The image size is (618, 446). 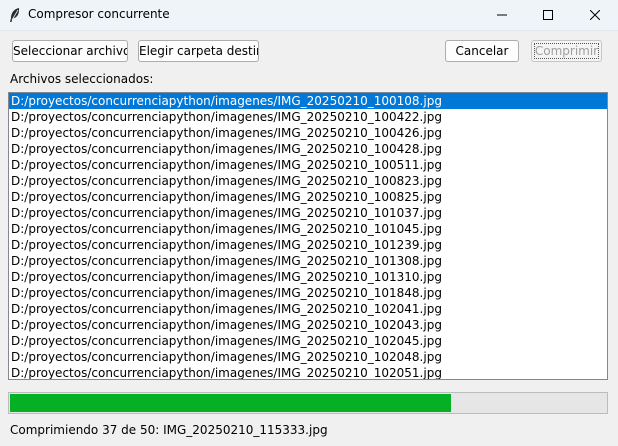 What do you see at coordinates (230, 403) in the screenshot?
I see `progress-fill` at bounding box center [230, 403].